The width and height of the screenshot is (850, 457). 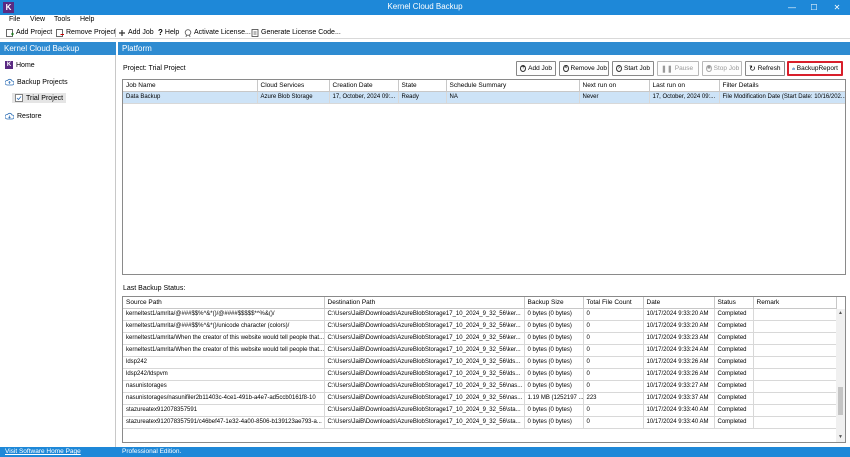 I want to click on sidebar-item-backup-projects: Backup Projects, so click(x=36, y=82).